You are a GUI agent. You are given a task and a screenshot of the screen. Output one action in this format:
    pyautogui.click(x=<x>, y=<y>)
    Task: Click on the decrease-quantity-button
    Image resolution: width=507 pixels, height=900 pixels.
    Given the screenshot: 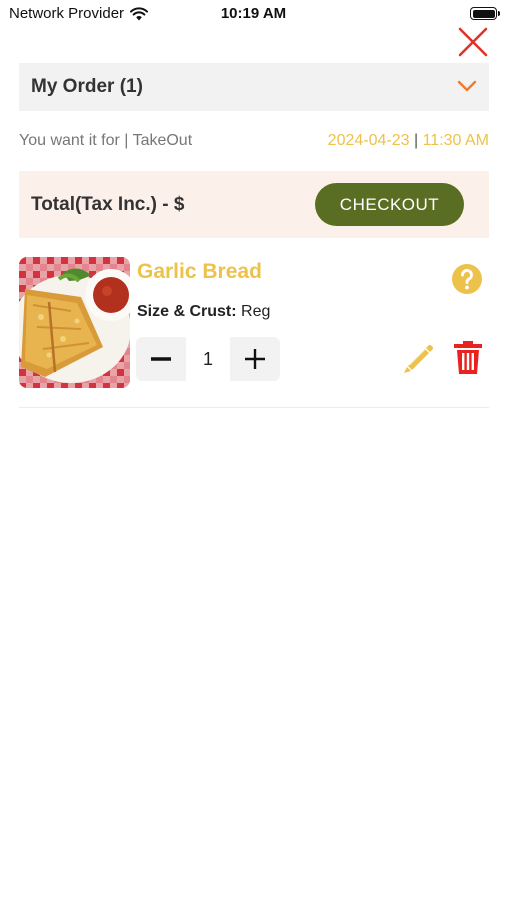 What is the action you would take?
    pyautogui.click(x=161, y=359)
    